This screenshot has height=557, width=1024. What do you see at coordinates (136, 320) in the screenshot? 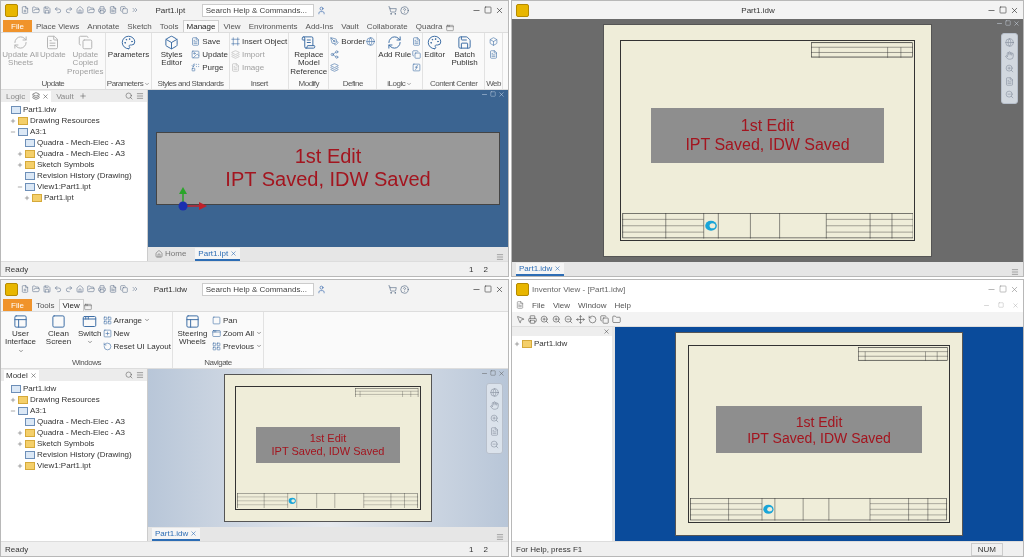
I see `ribbon-button: Arrange` at bounding box center [136, 320].